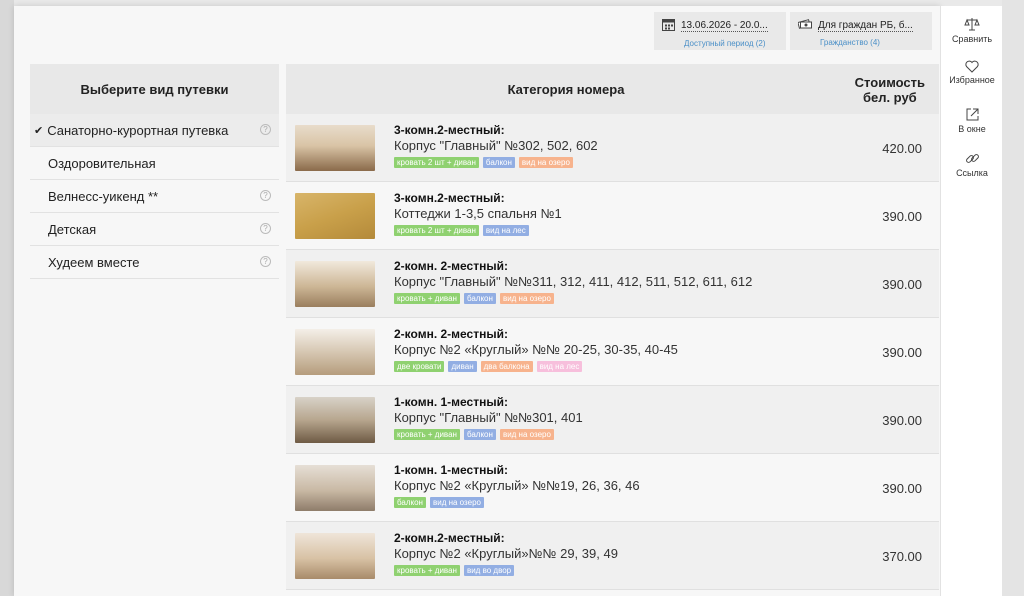  I want to click on rooms-table-header: Категория номера Стоимость бел. руб, so click(612, 89).